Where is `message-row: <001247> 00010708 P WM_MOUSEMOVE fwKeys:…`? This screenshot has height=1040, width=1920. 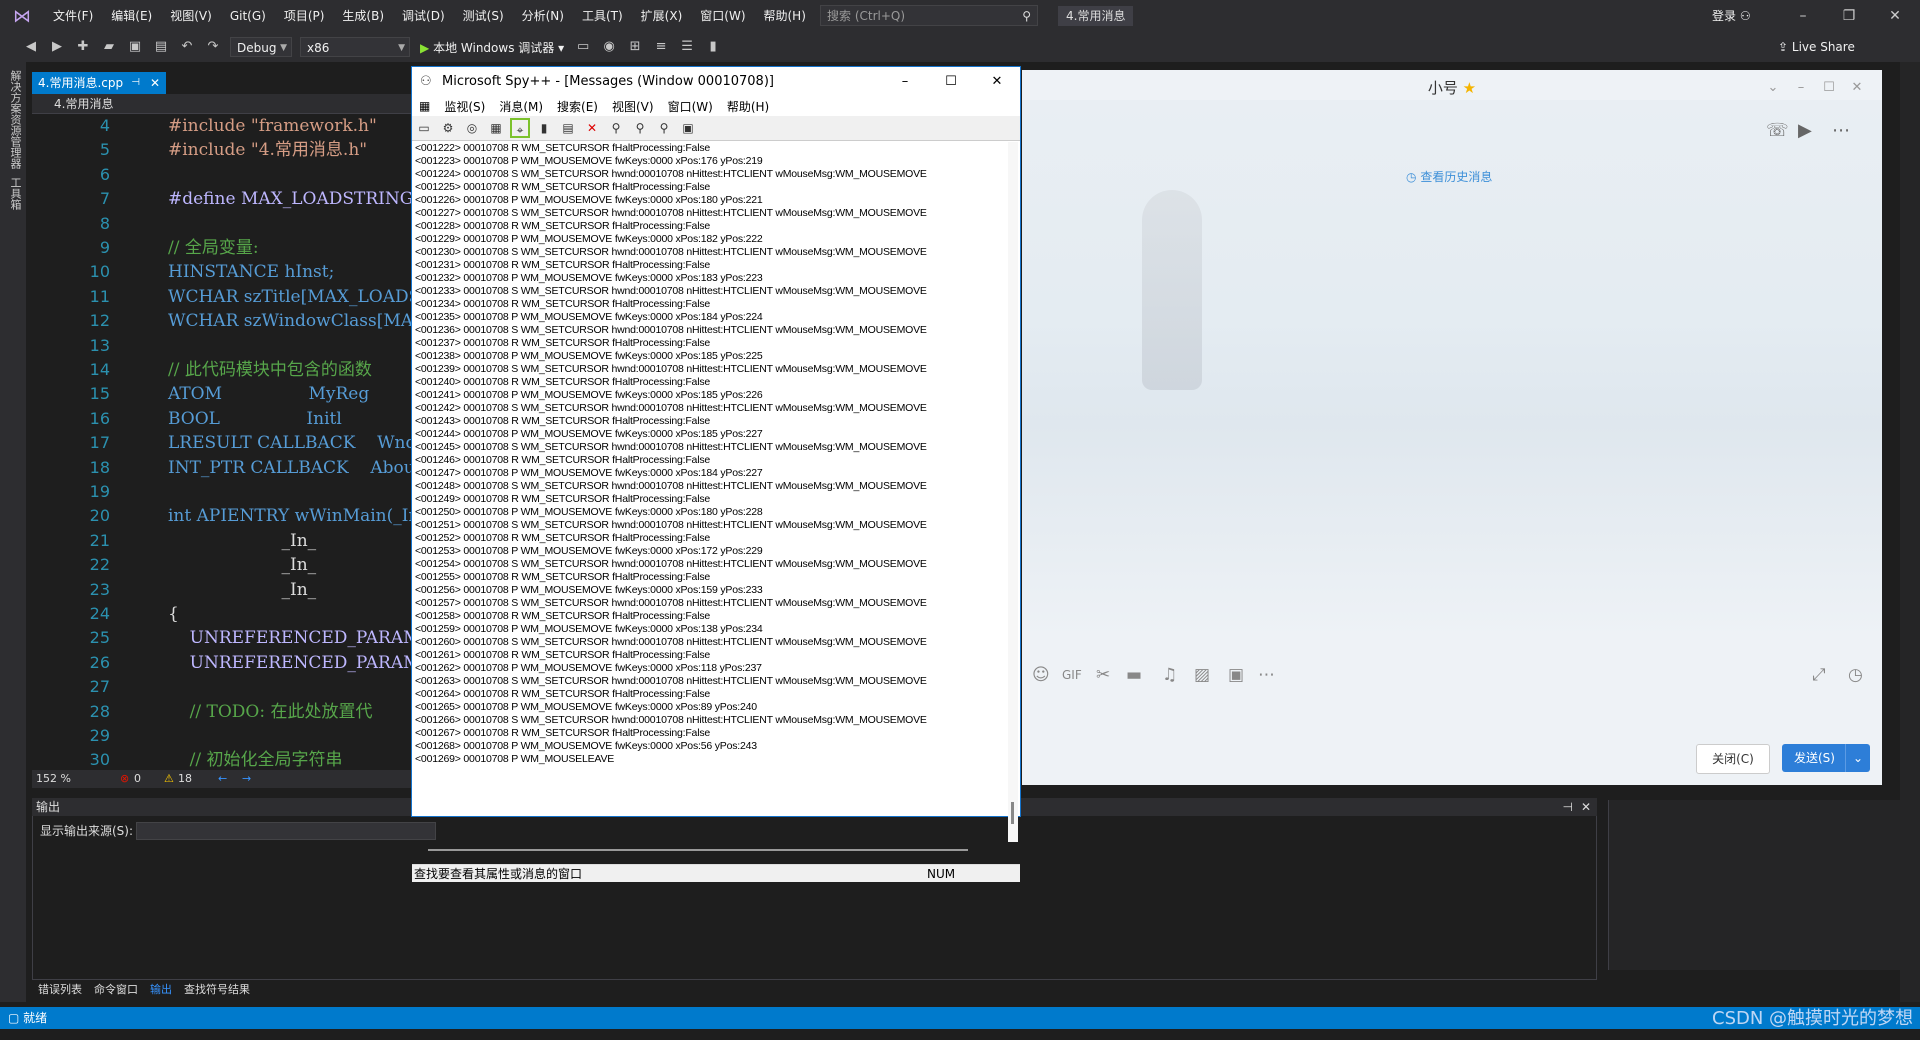
message-row: <001247> 00010708 P WM_MOUSEMOVE fwKeys:… is located at coordinates (711, 473).